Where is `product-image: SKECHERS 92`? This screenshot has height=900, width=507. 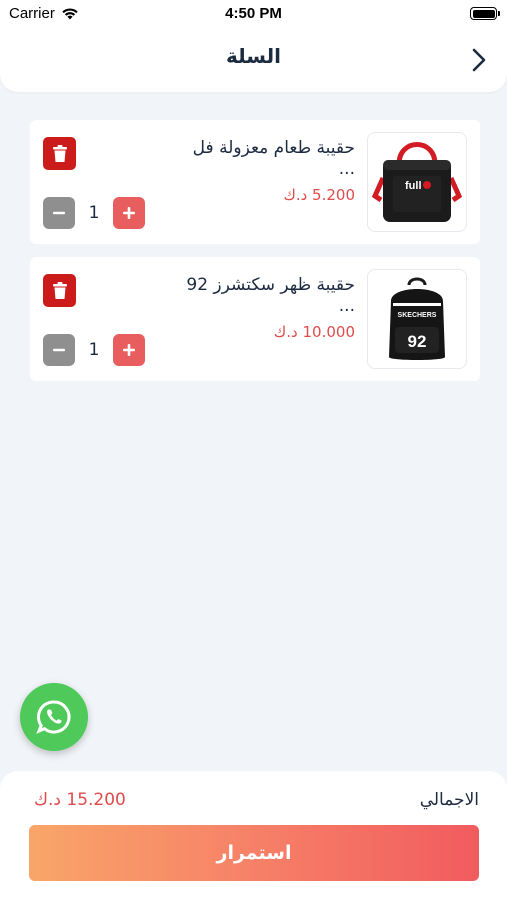 product-image: SKECHERS 92 is located at coordinates (417, 319).